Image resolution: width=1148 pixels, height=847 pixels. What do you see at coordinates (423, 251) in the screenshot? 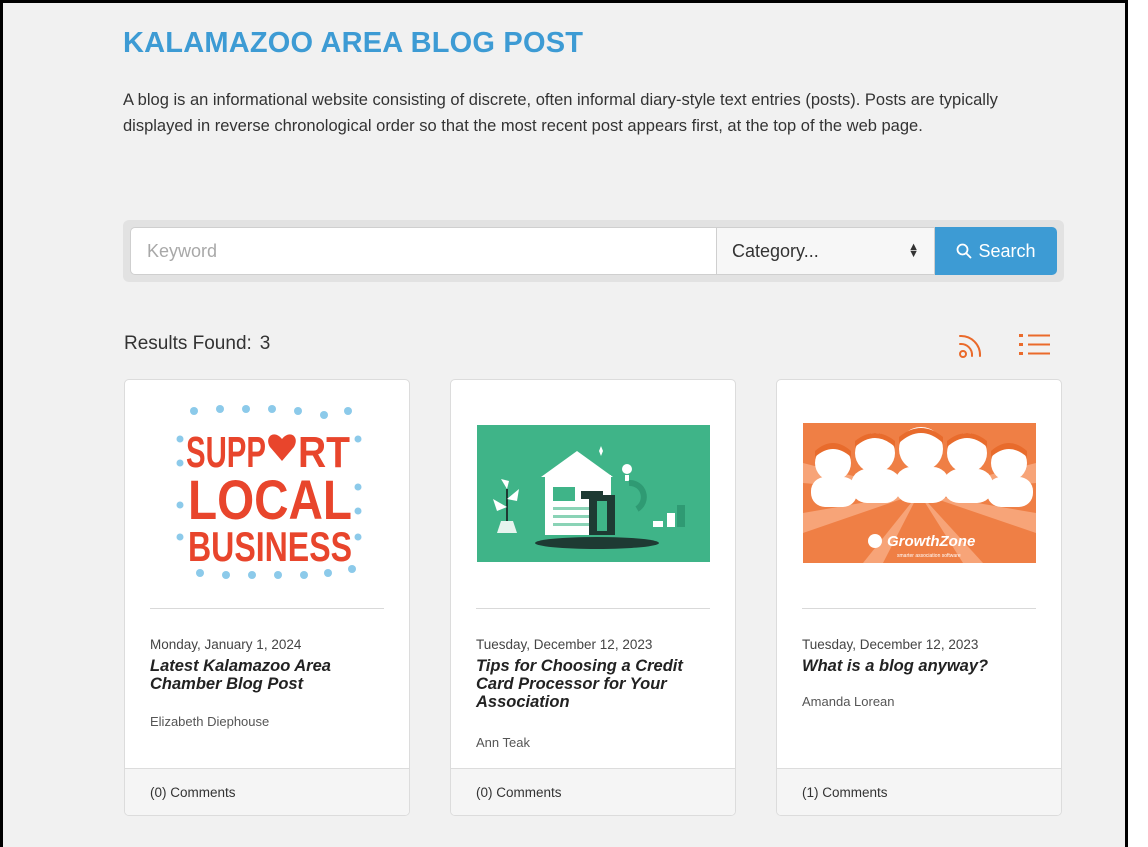
I see `keyword-input` at bounding box center [423, 251].